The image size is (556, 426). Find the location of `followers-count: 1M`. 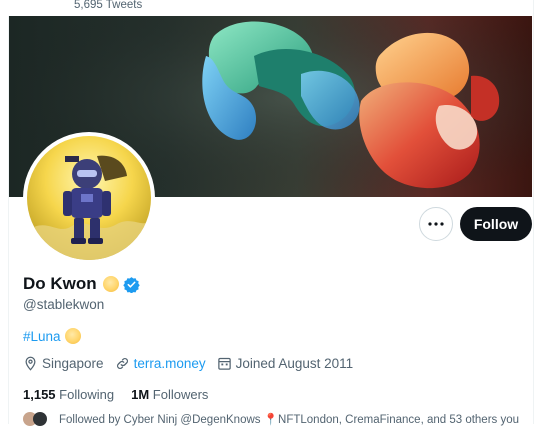

followers-count: 1M is located at coordinates (140, 394).